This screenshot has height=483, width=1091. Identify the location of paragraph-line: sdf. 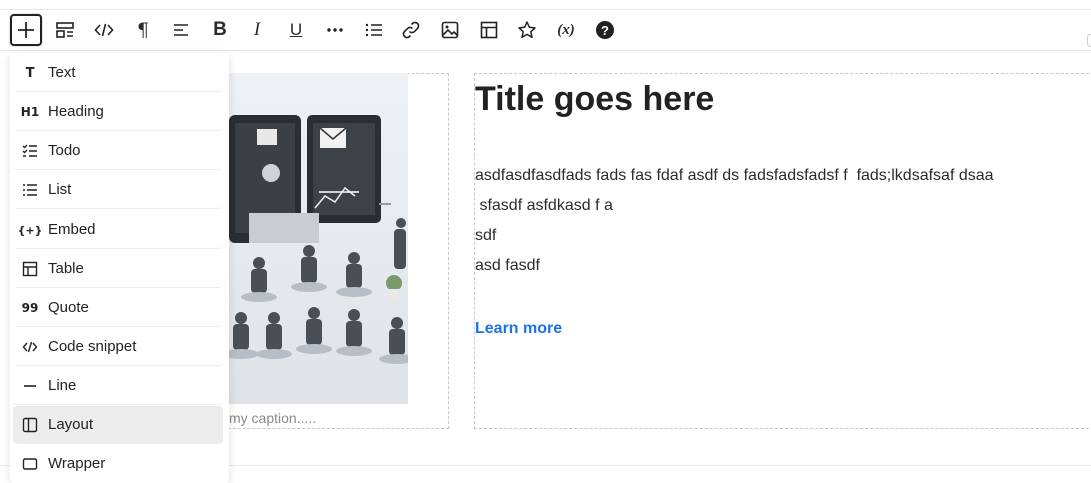
(485, 236).